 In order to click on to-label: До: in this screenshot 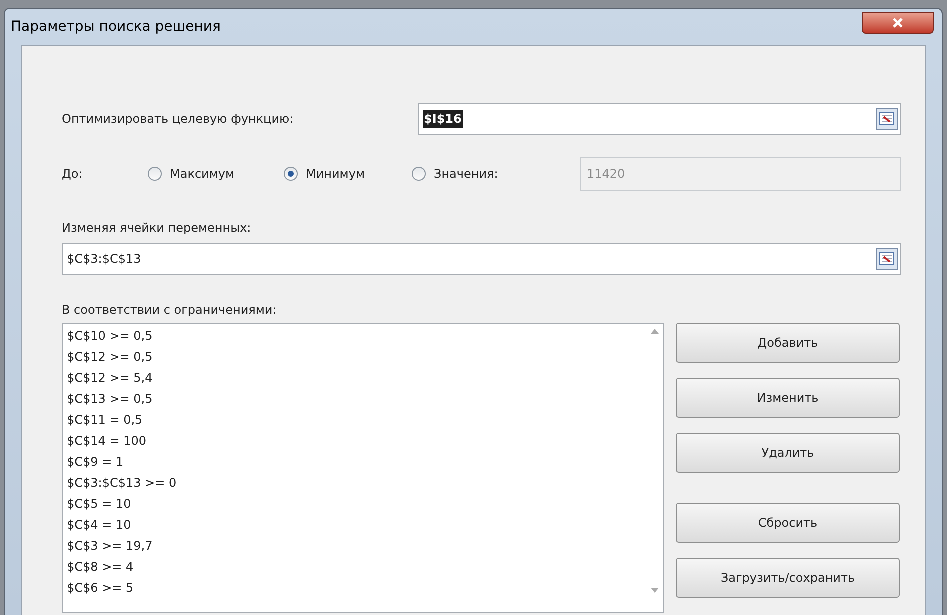, I will do `click(73, 174)`.